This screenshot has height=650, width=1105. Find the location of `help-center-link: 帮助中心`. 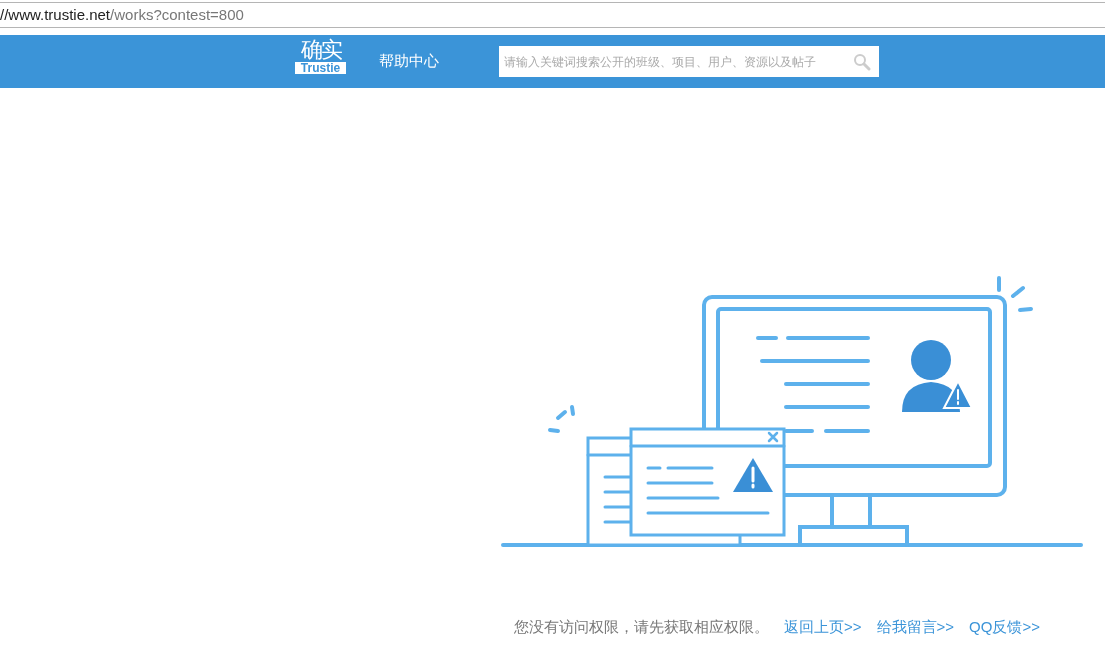

help-center-link: 帮助中心 is located at coordinates (409, 61).